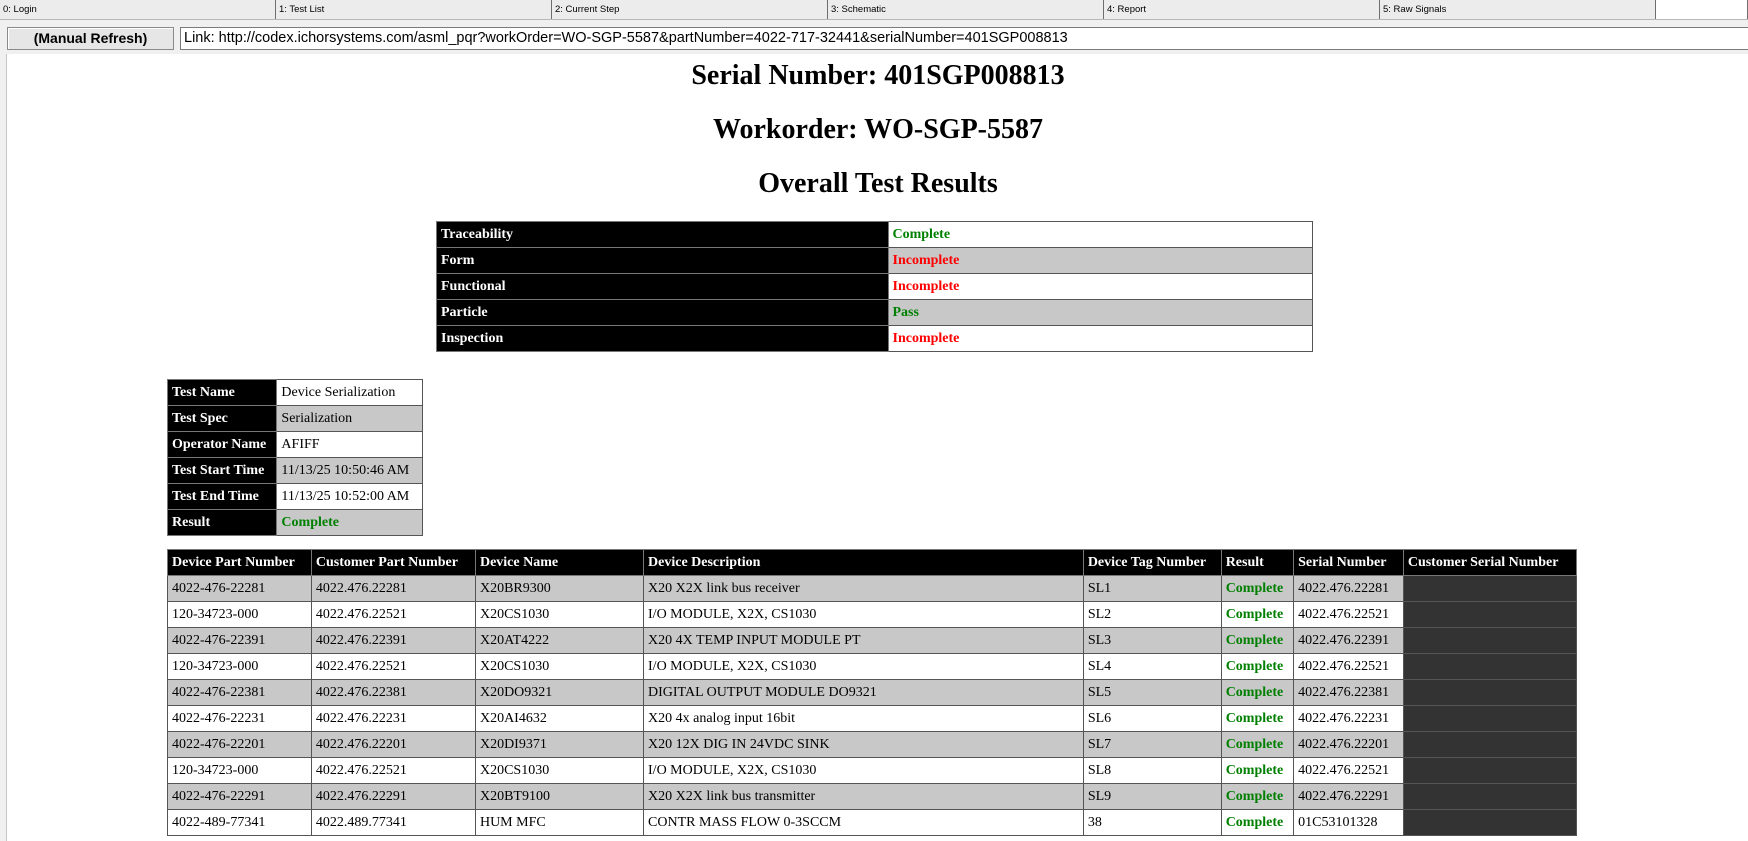 Image resolution: width=1748 pixels, height=841 pixels. Describe the element at coordinates (349, 496) in the screenshot. I see `test-info-value: 11/13/25 10:52:00 AM` at that location.